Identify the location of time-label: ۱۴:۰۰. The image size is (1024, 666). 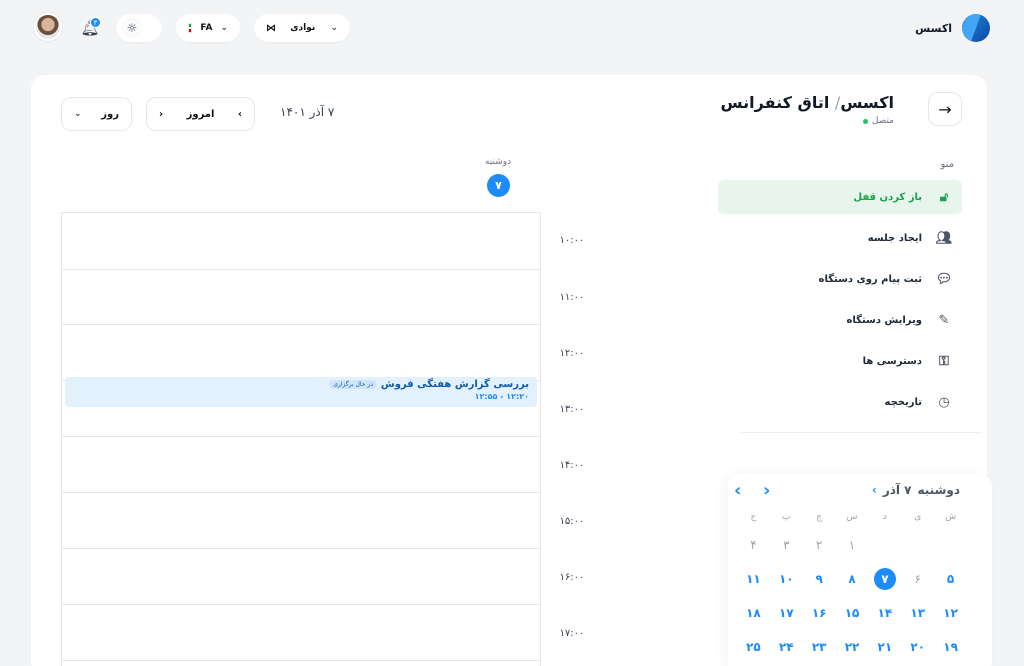
(572, 465).